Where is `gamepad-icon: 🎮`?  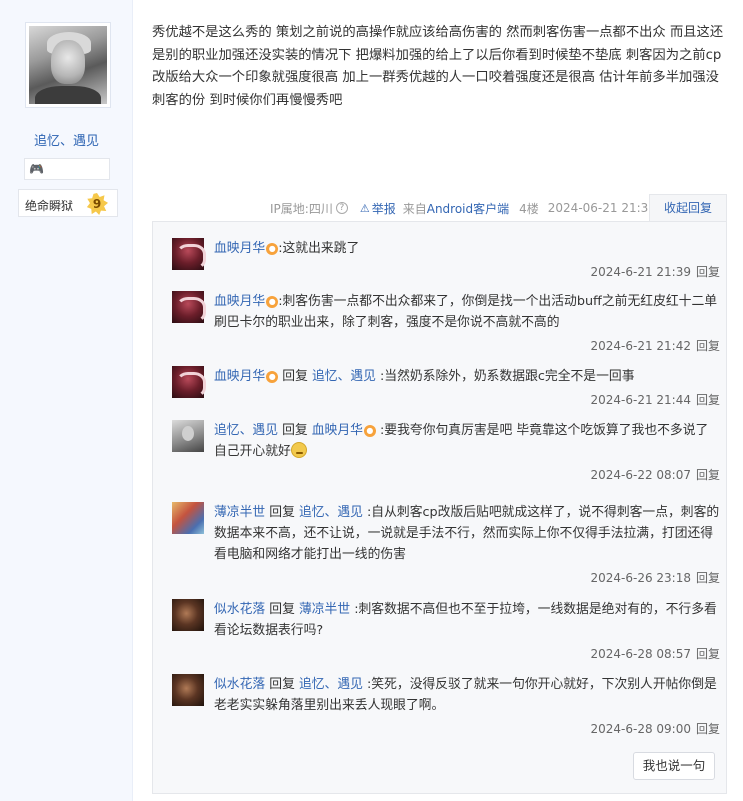
gamepad-icon: 🎮 is located at coordinates (36, 169).